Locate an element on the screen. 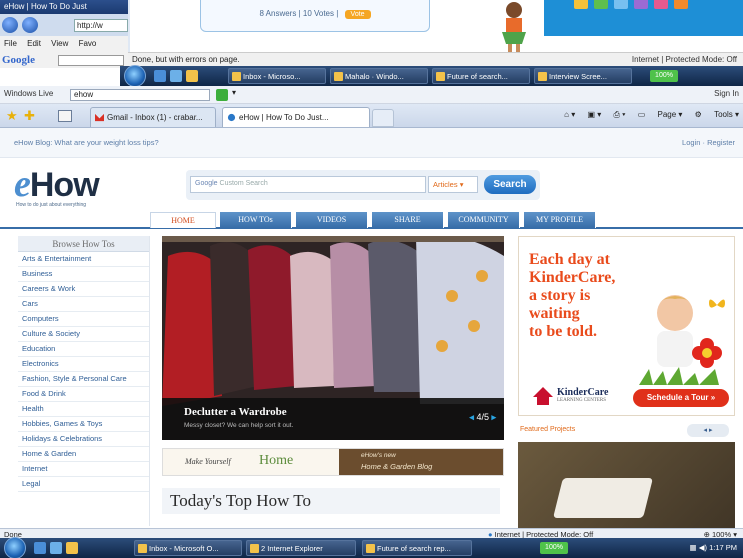 The height and width of the screenshot is (558, 743). nav-community: COMMUNITY is located at coordinates (484, 220).